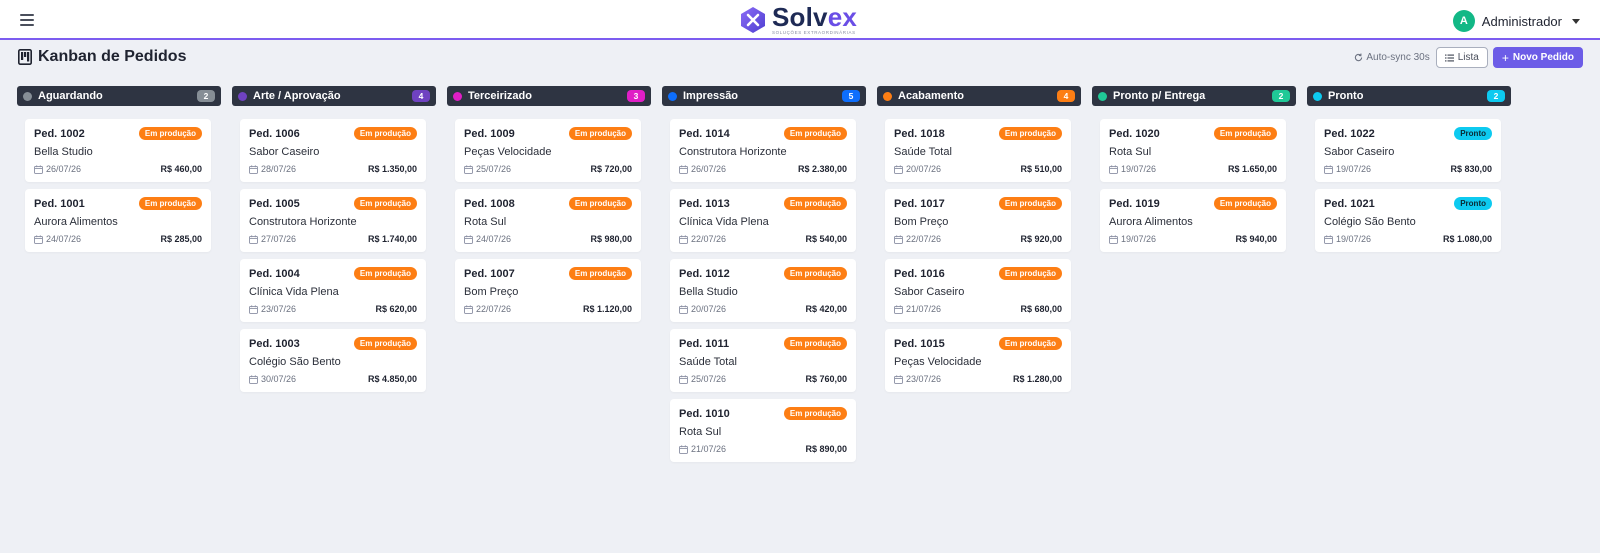 This screenshot has height=553, width=1600. I want to click on kanban-icon, so click(25, 57).